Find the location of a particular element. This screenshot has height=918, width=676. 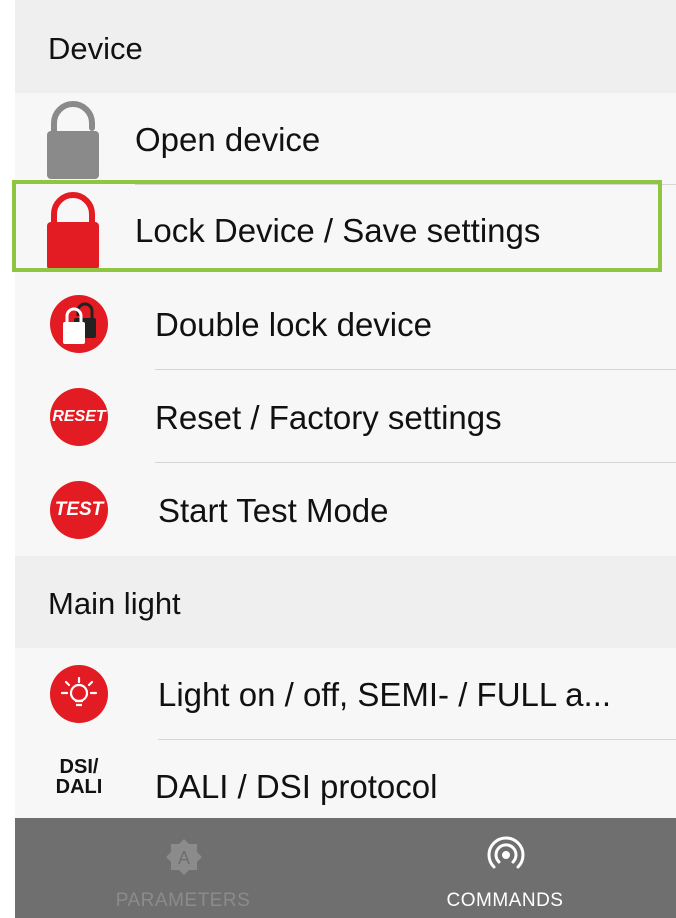

unlocked-padlock-icon is located at coordinates (73, 140).